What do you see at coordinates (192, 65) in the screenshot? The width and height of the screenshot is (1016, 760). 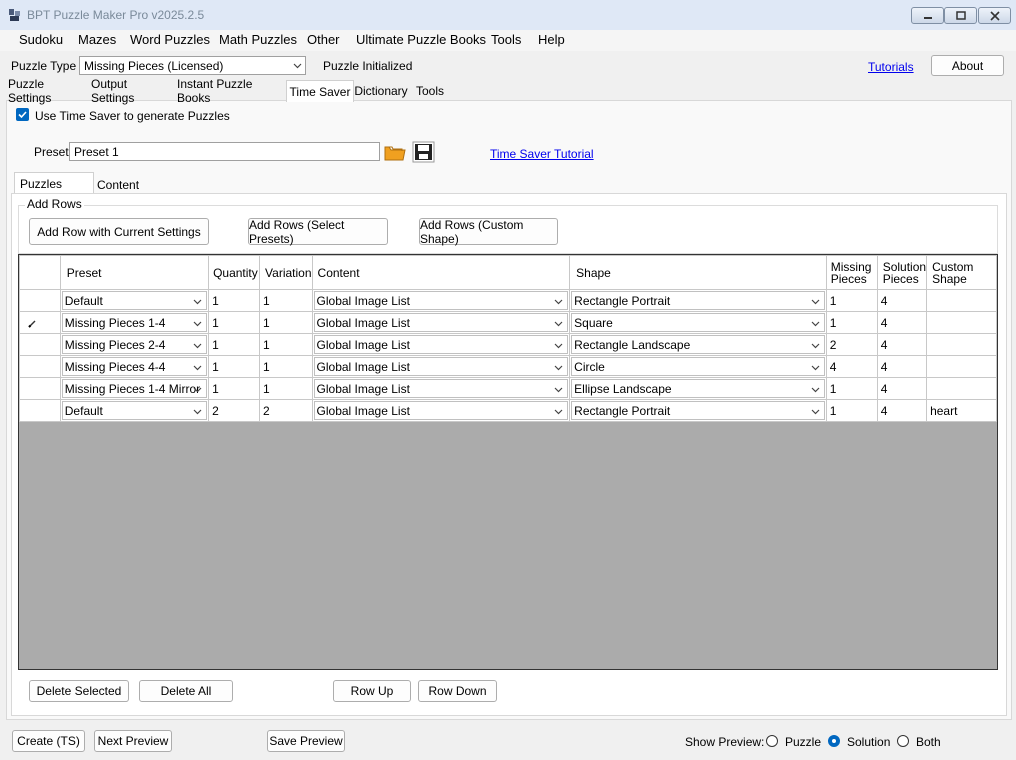 I see `puzzle-type-select: Missing Pieces (Licensed)` at bounding box center [192, 65].